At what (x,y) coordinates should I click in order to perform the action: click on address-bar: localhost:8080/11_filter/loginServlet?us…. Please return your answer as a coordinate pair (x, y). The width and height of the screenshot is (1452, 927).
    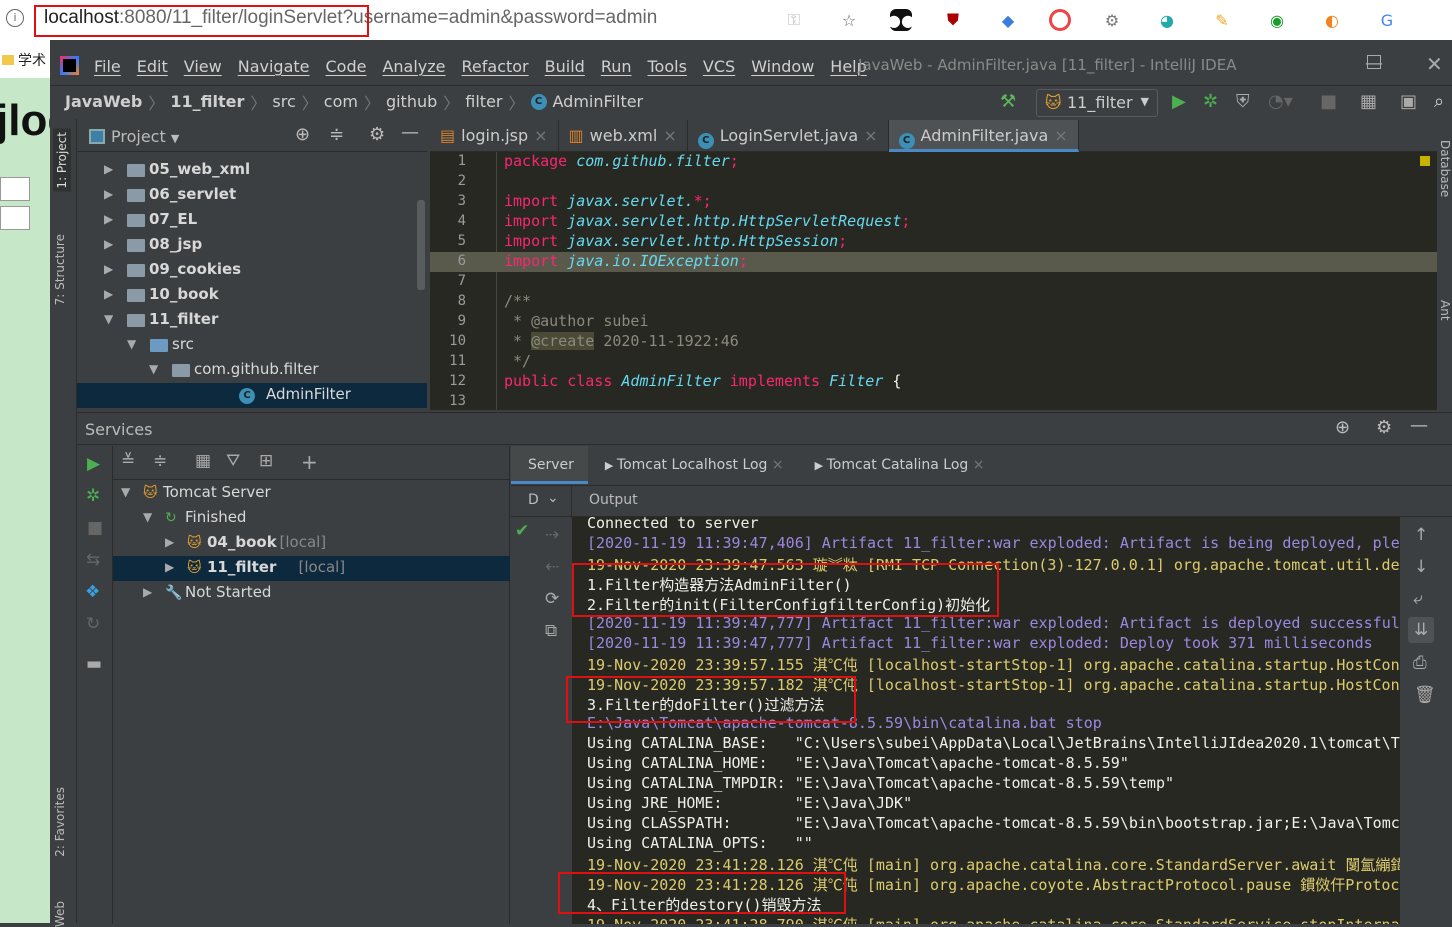
    Looking at the image, I should click on (350, 18).